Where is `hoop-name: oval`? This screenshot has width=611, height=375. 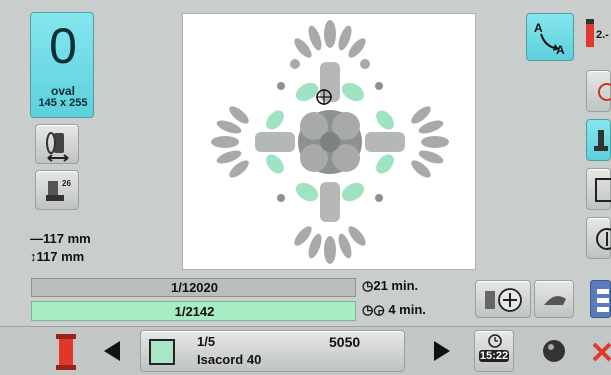 hoop-name: oval is located at coordinates (62, 91).